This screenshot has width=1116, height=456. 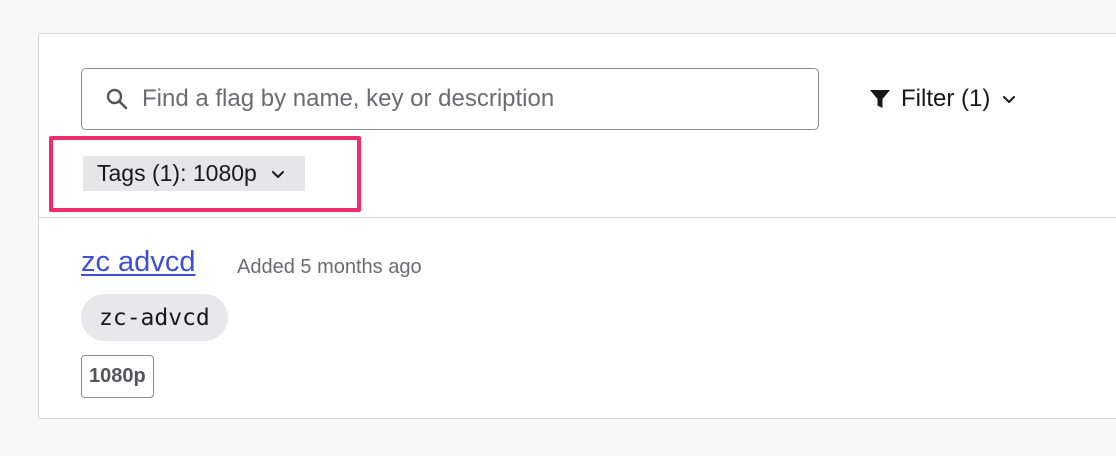 I want to click on tags-filter-label: Tags (1): 1080p, so click(x=177, y=173).